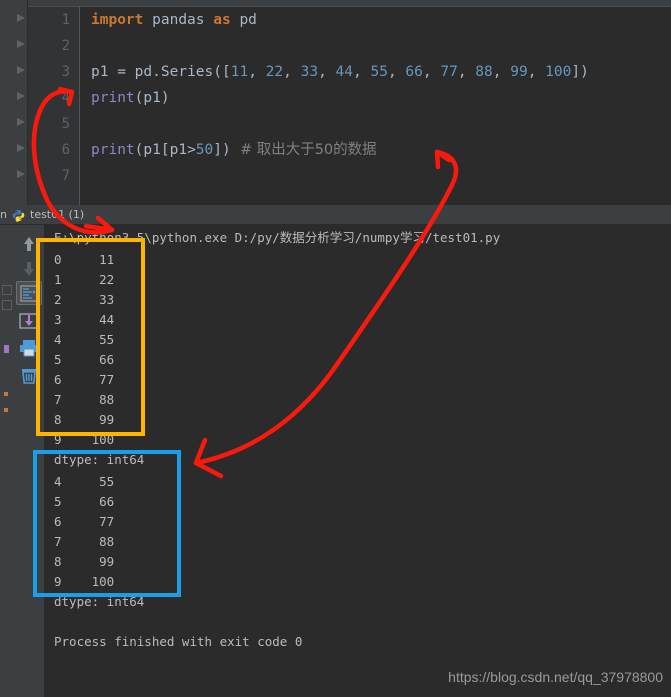 Image resolution: width=671 pixels, height=697 pixels. What do you see at coordinates (335, 215) in the screenshot?
I see `run-tool-window-tabbar: n test01 (1)` at bounding box center [335, 215].